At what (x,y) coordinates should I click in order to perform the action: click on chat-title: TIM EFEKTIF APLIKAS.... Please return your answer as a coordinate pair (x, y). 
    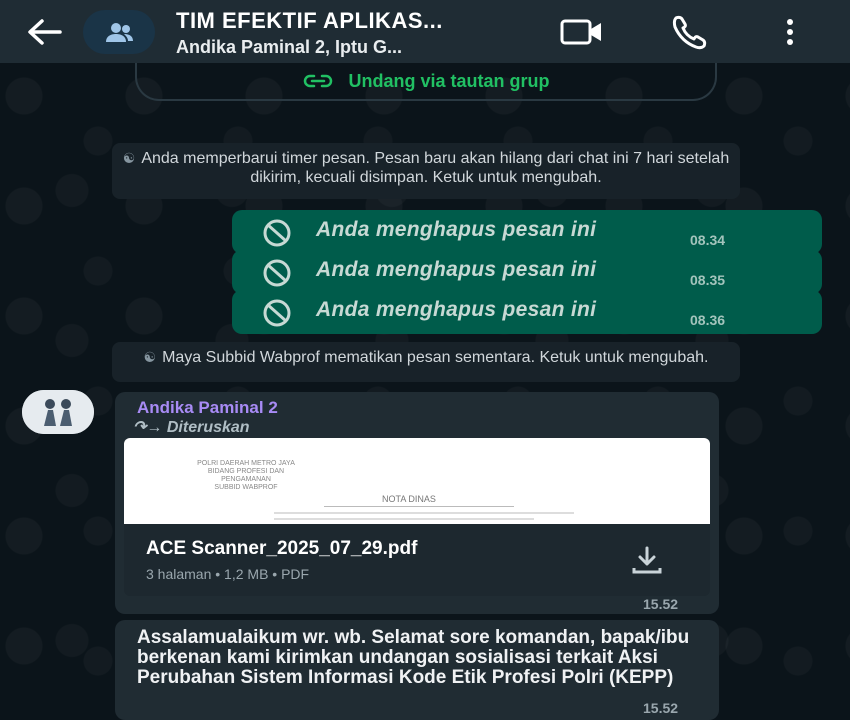
    Looking at the image, I should click on (309, 20).